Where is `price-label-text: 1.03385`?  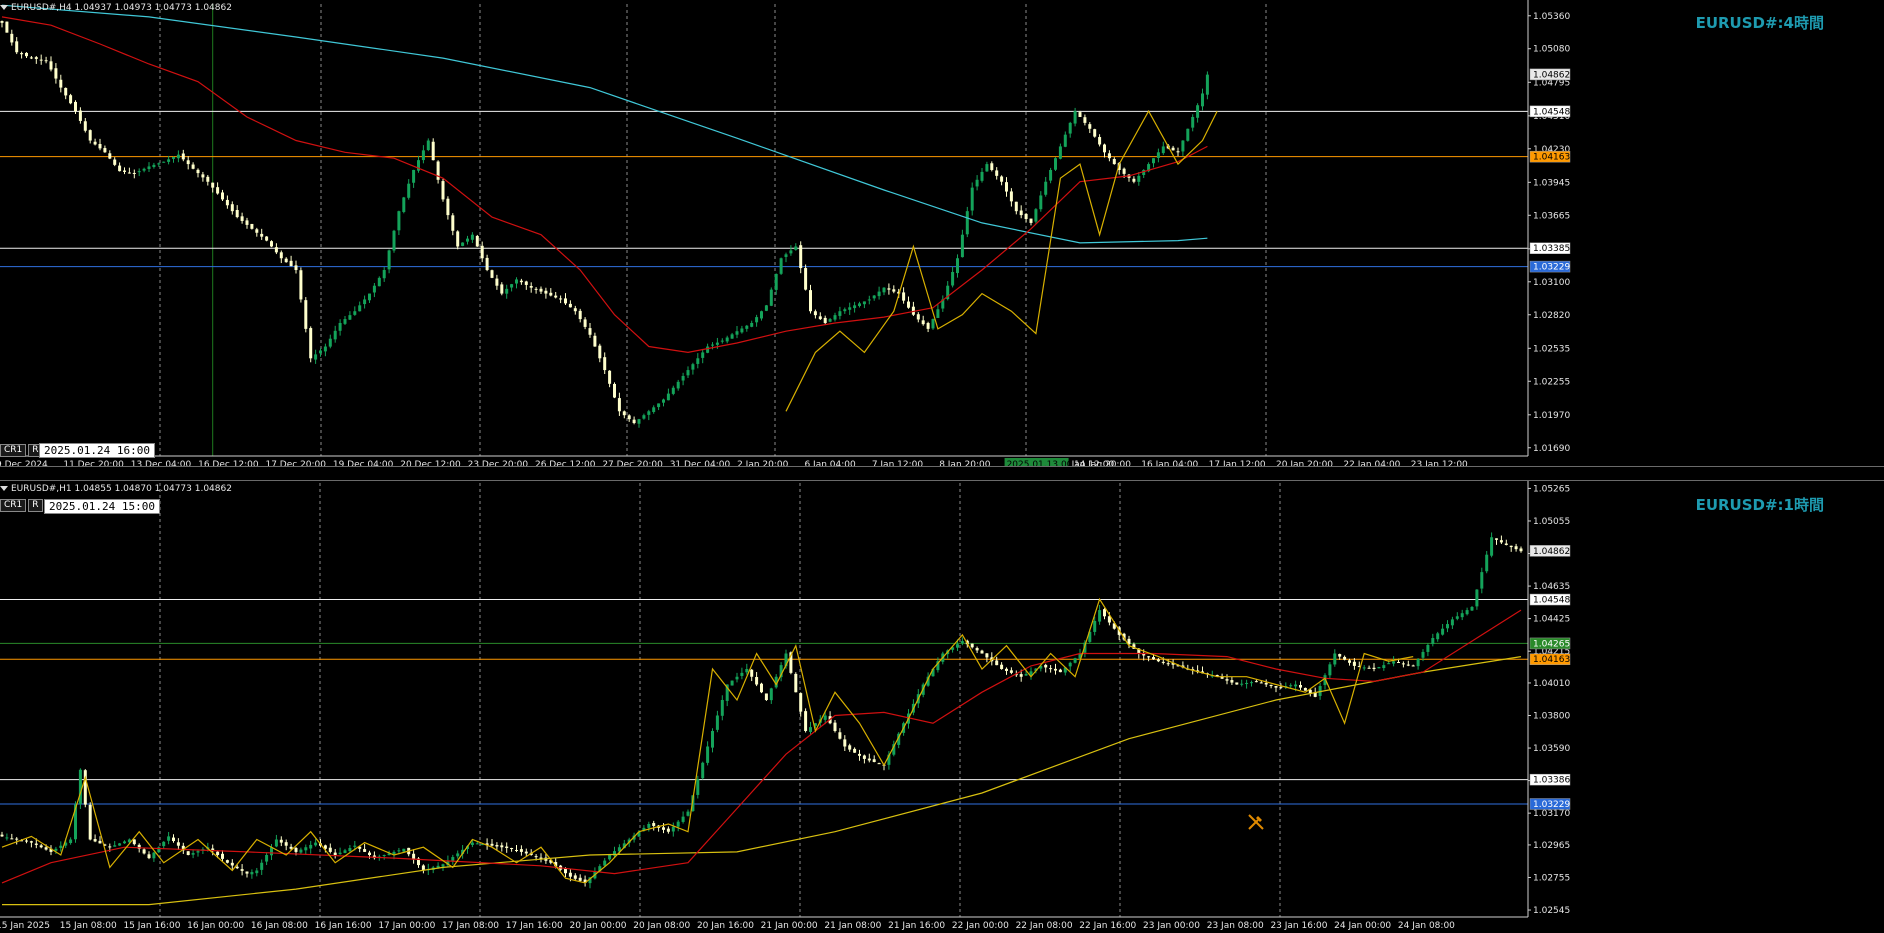
price-label-text: 1.03385 is located at coordinates (1551, 249).